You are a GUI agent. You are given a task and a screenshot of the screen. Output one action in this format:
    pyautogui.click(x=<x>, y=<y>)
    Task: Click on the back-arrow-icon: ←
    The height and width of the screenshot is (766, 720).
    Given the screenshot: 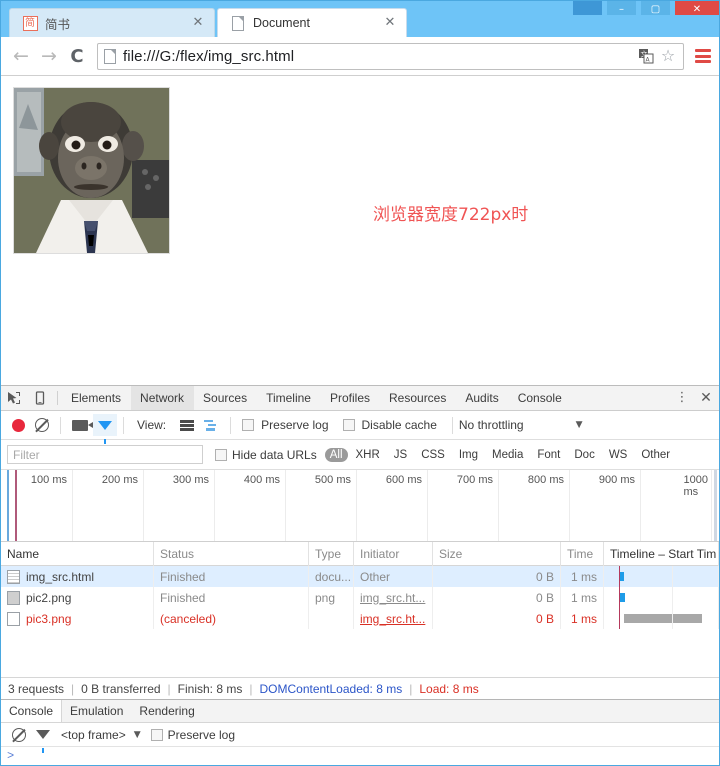 What is the action you would take?
    pyautogui.click(x=21, y=56)
    